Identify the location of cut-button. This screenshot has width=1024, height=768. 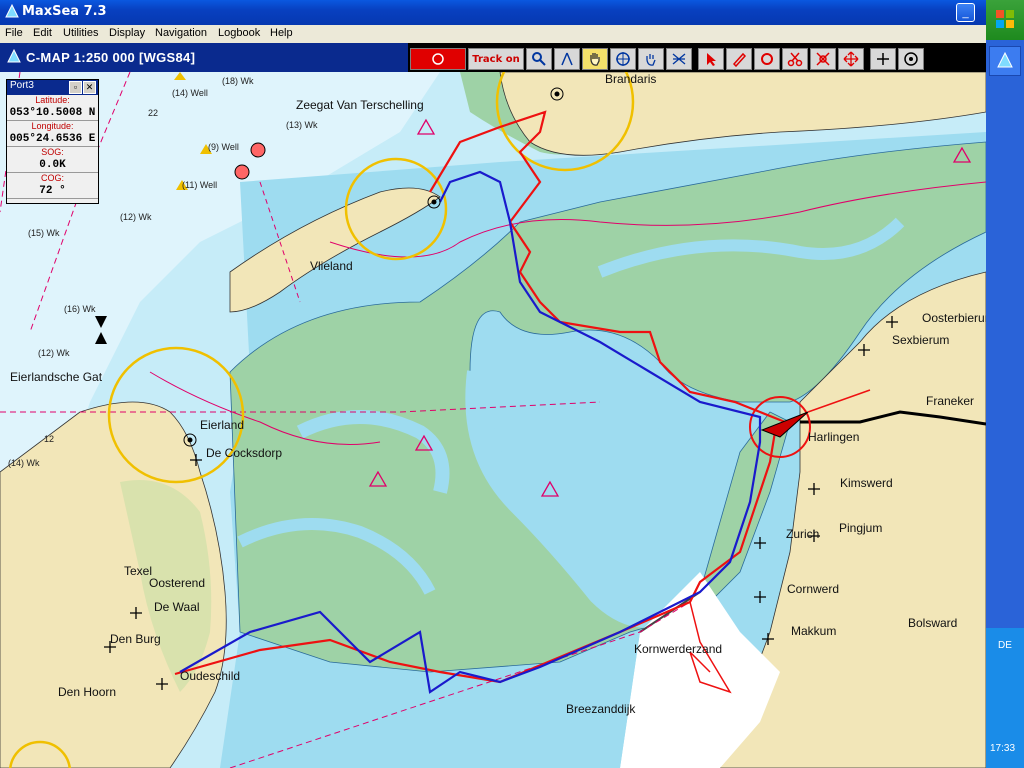
(795, 59).